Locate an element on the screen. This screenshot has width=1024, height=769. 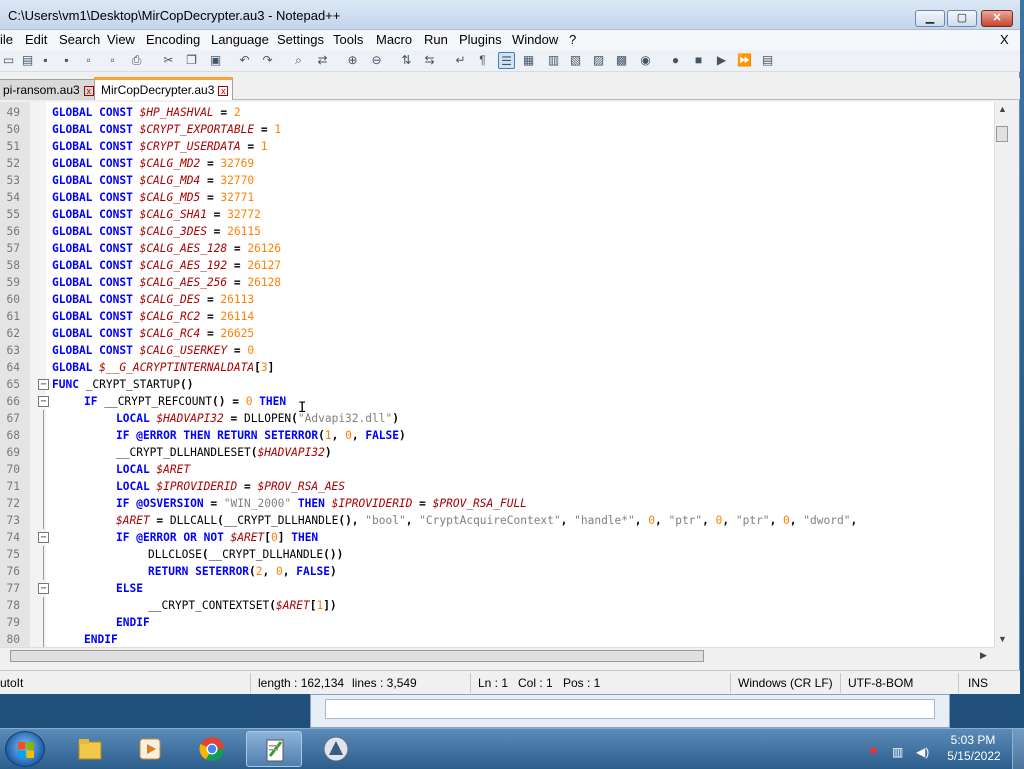
undo-icon: ↶ is located at coordinates (244, 60).